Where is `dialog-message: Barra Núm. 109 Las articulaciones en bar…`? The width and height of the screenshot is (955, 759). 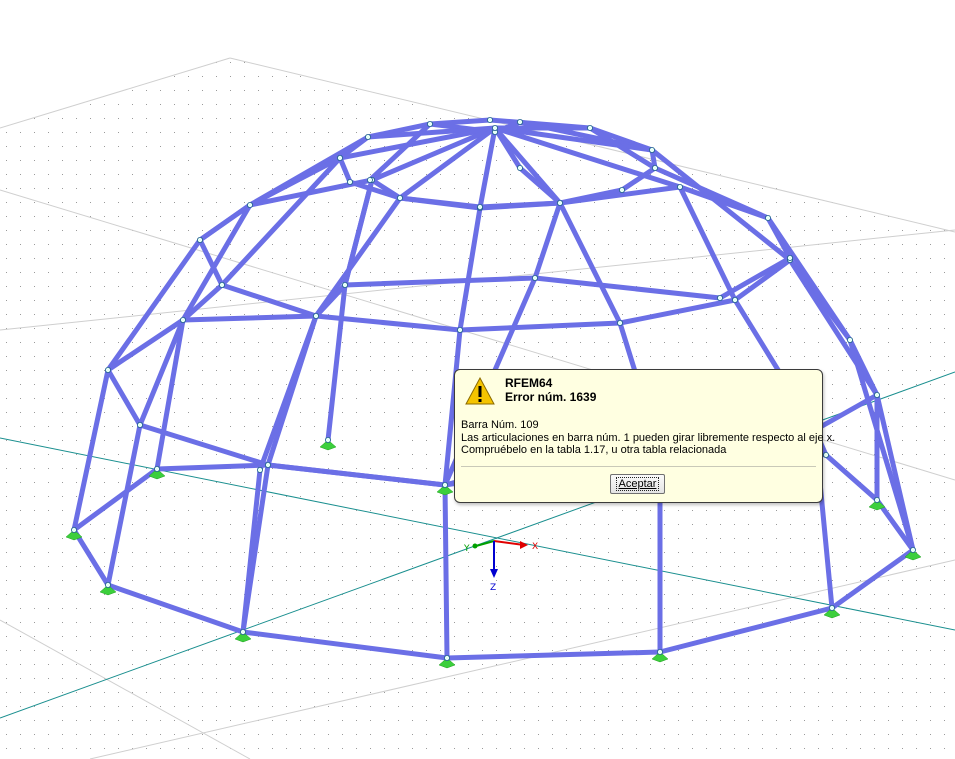 dialog-message: Barra Núm. 109 Las articulaciones en bar… is located at coordinates (648, 438).